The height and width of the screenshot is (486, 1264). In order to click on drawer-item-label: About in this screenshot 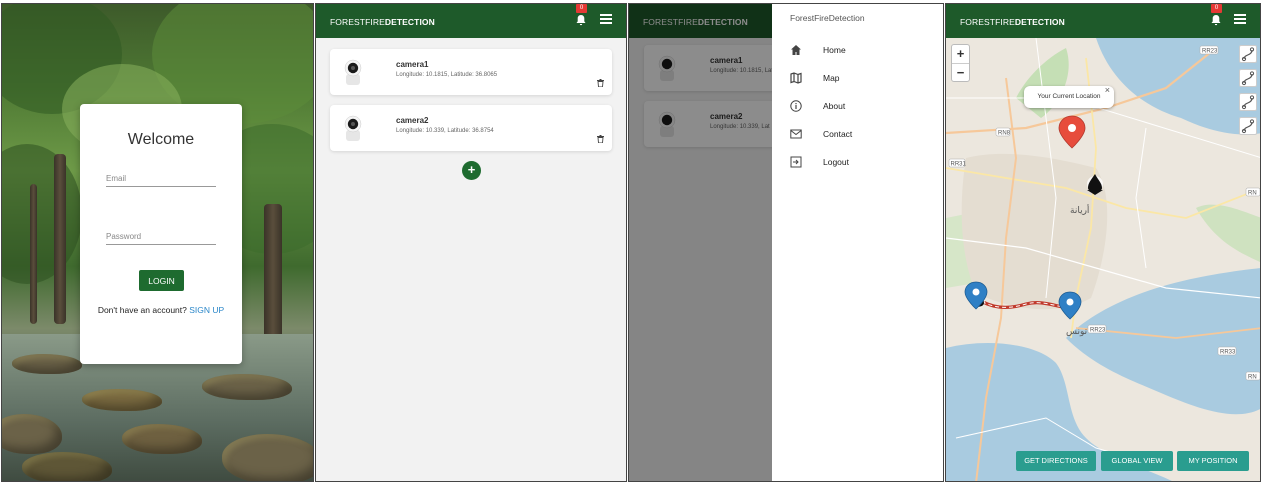, I will do `click(834, 106)`.